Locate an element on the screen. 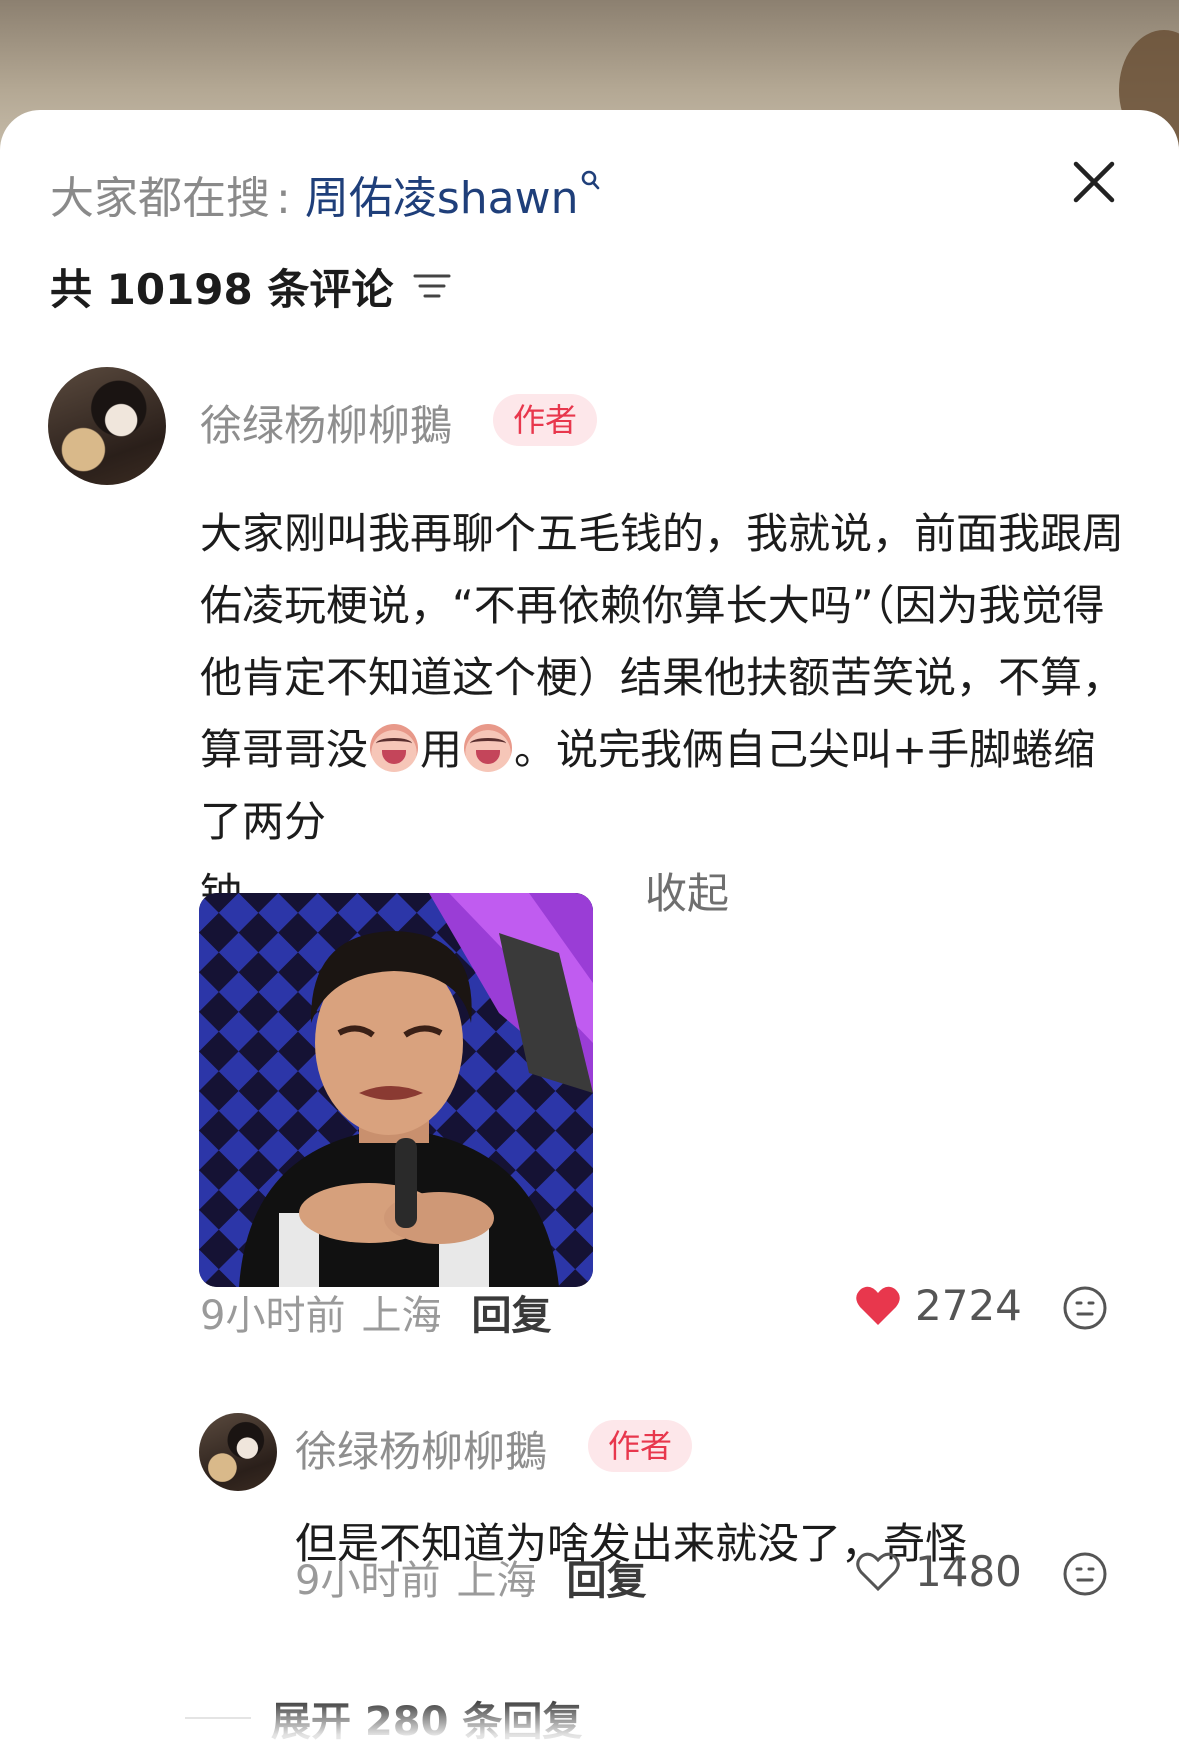 The height and width of the screenshot is (1758, 1179). like-count: 2724 is located at coordinates (968, 1305).